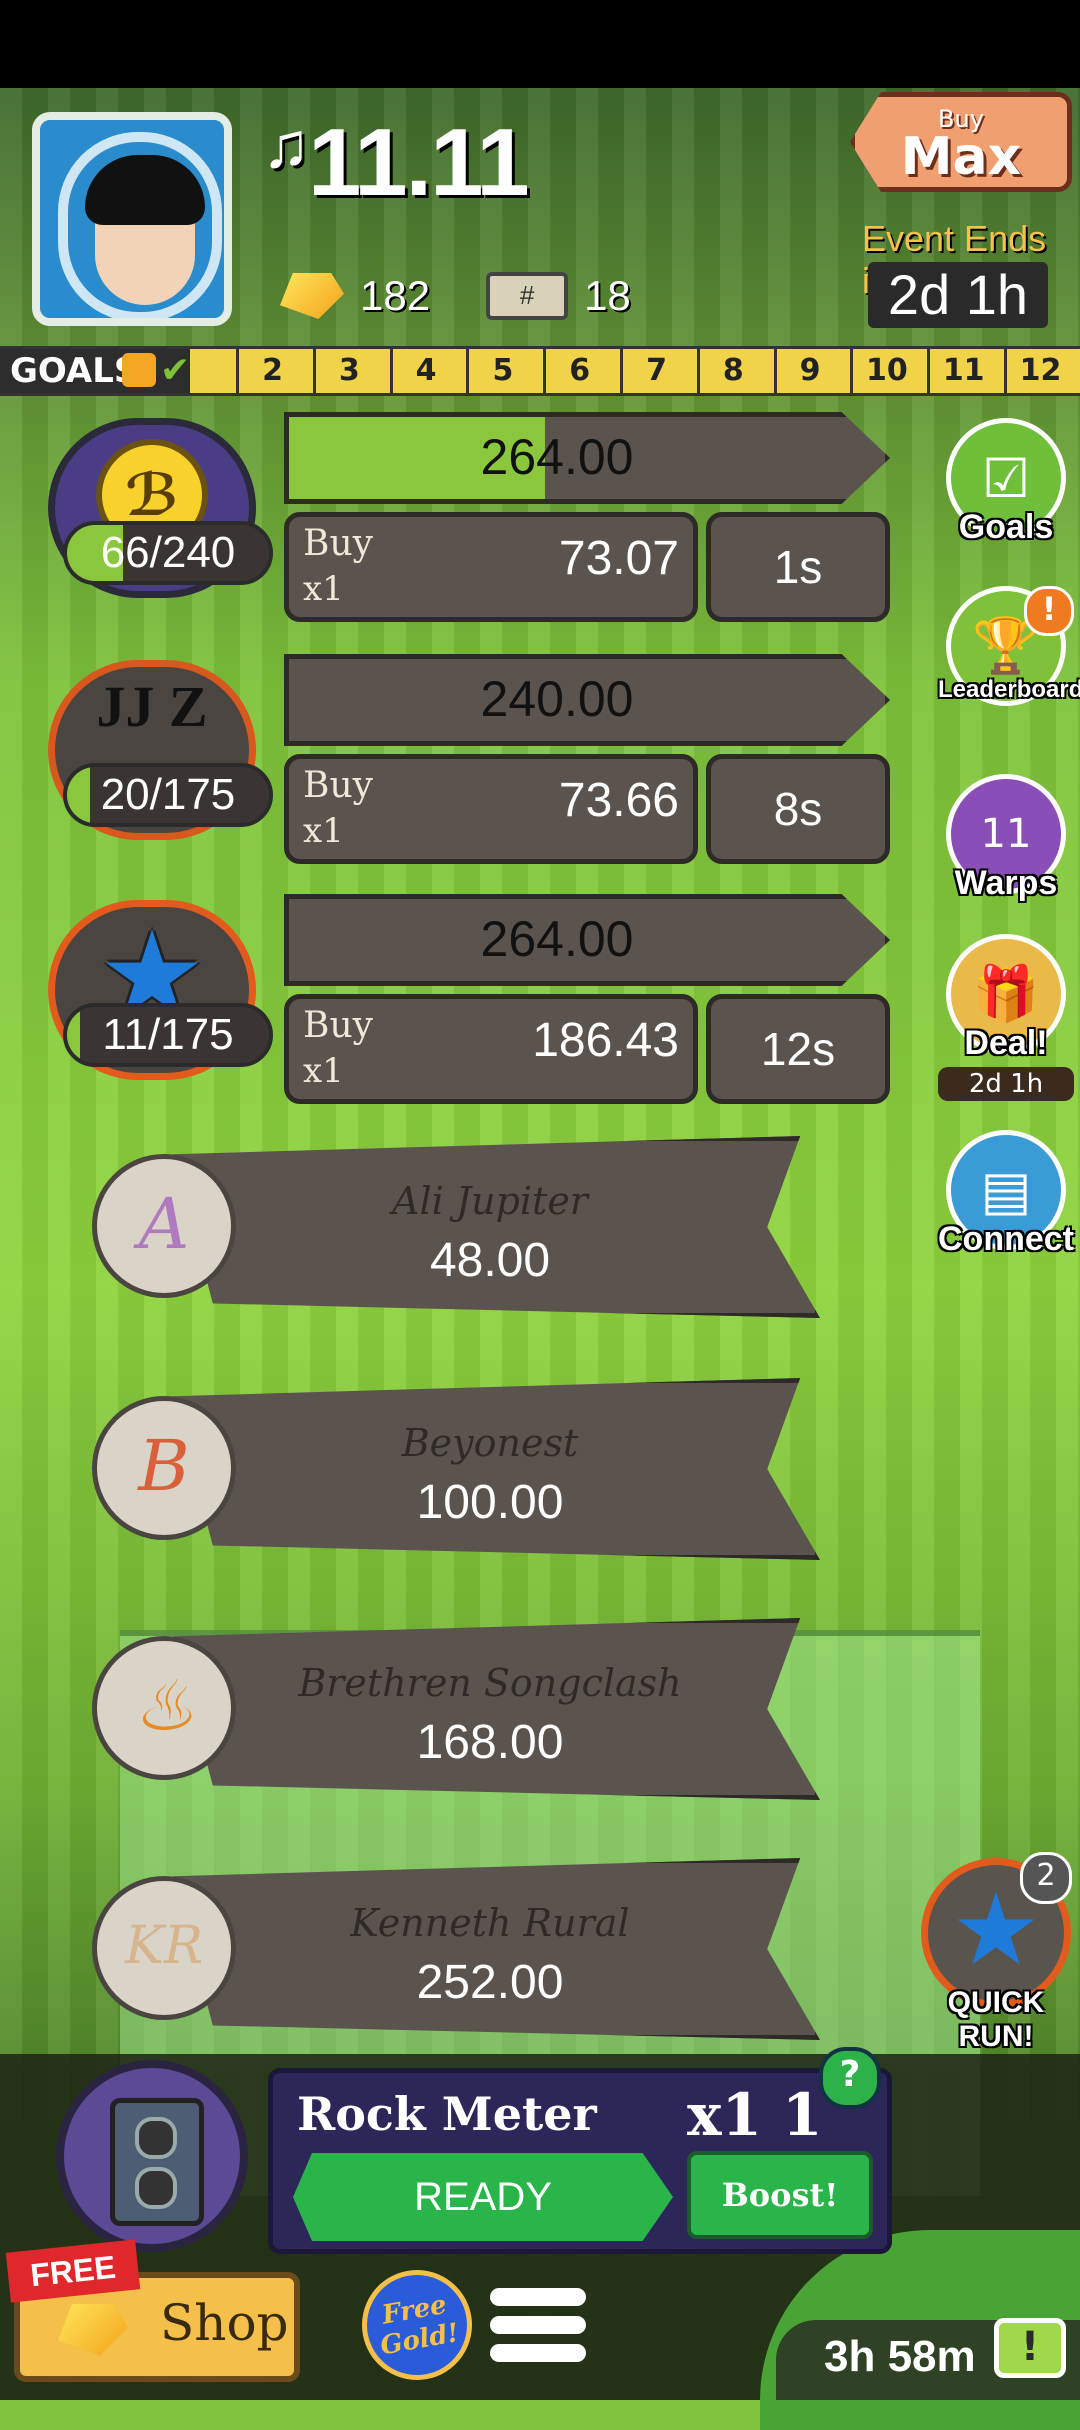 The image size is (1080, 2430). Describe the element at coordinates (490, 1982) in the screenshot. I see `locked-artist-price: 252.00` at that location.